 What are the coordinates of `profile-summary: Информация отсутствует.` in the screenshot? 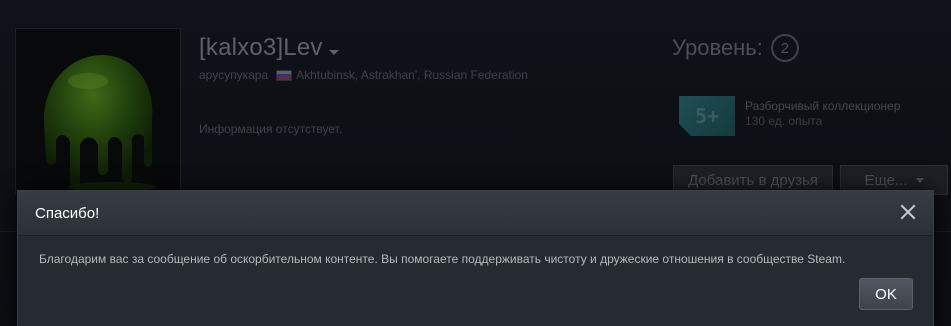 It's located at (271, 129).